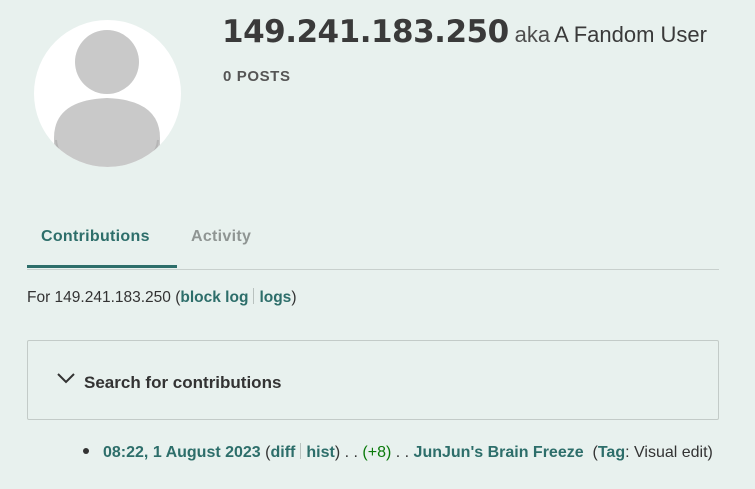 Image resolution: width=755 pixels, height=489 pixels. I want to click on posts-count: 0 POSTS, so click(257, 76).